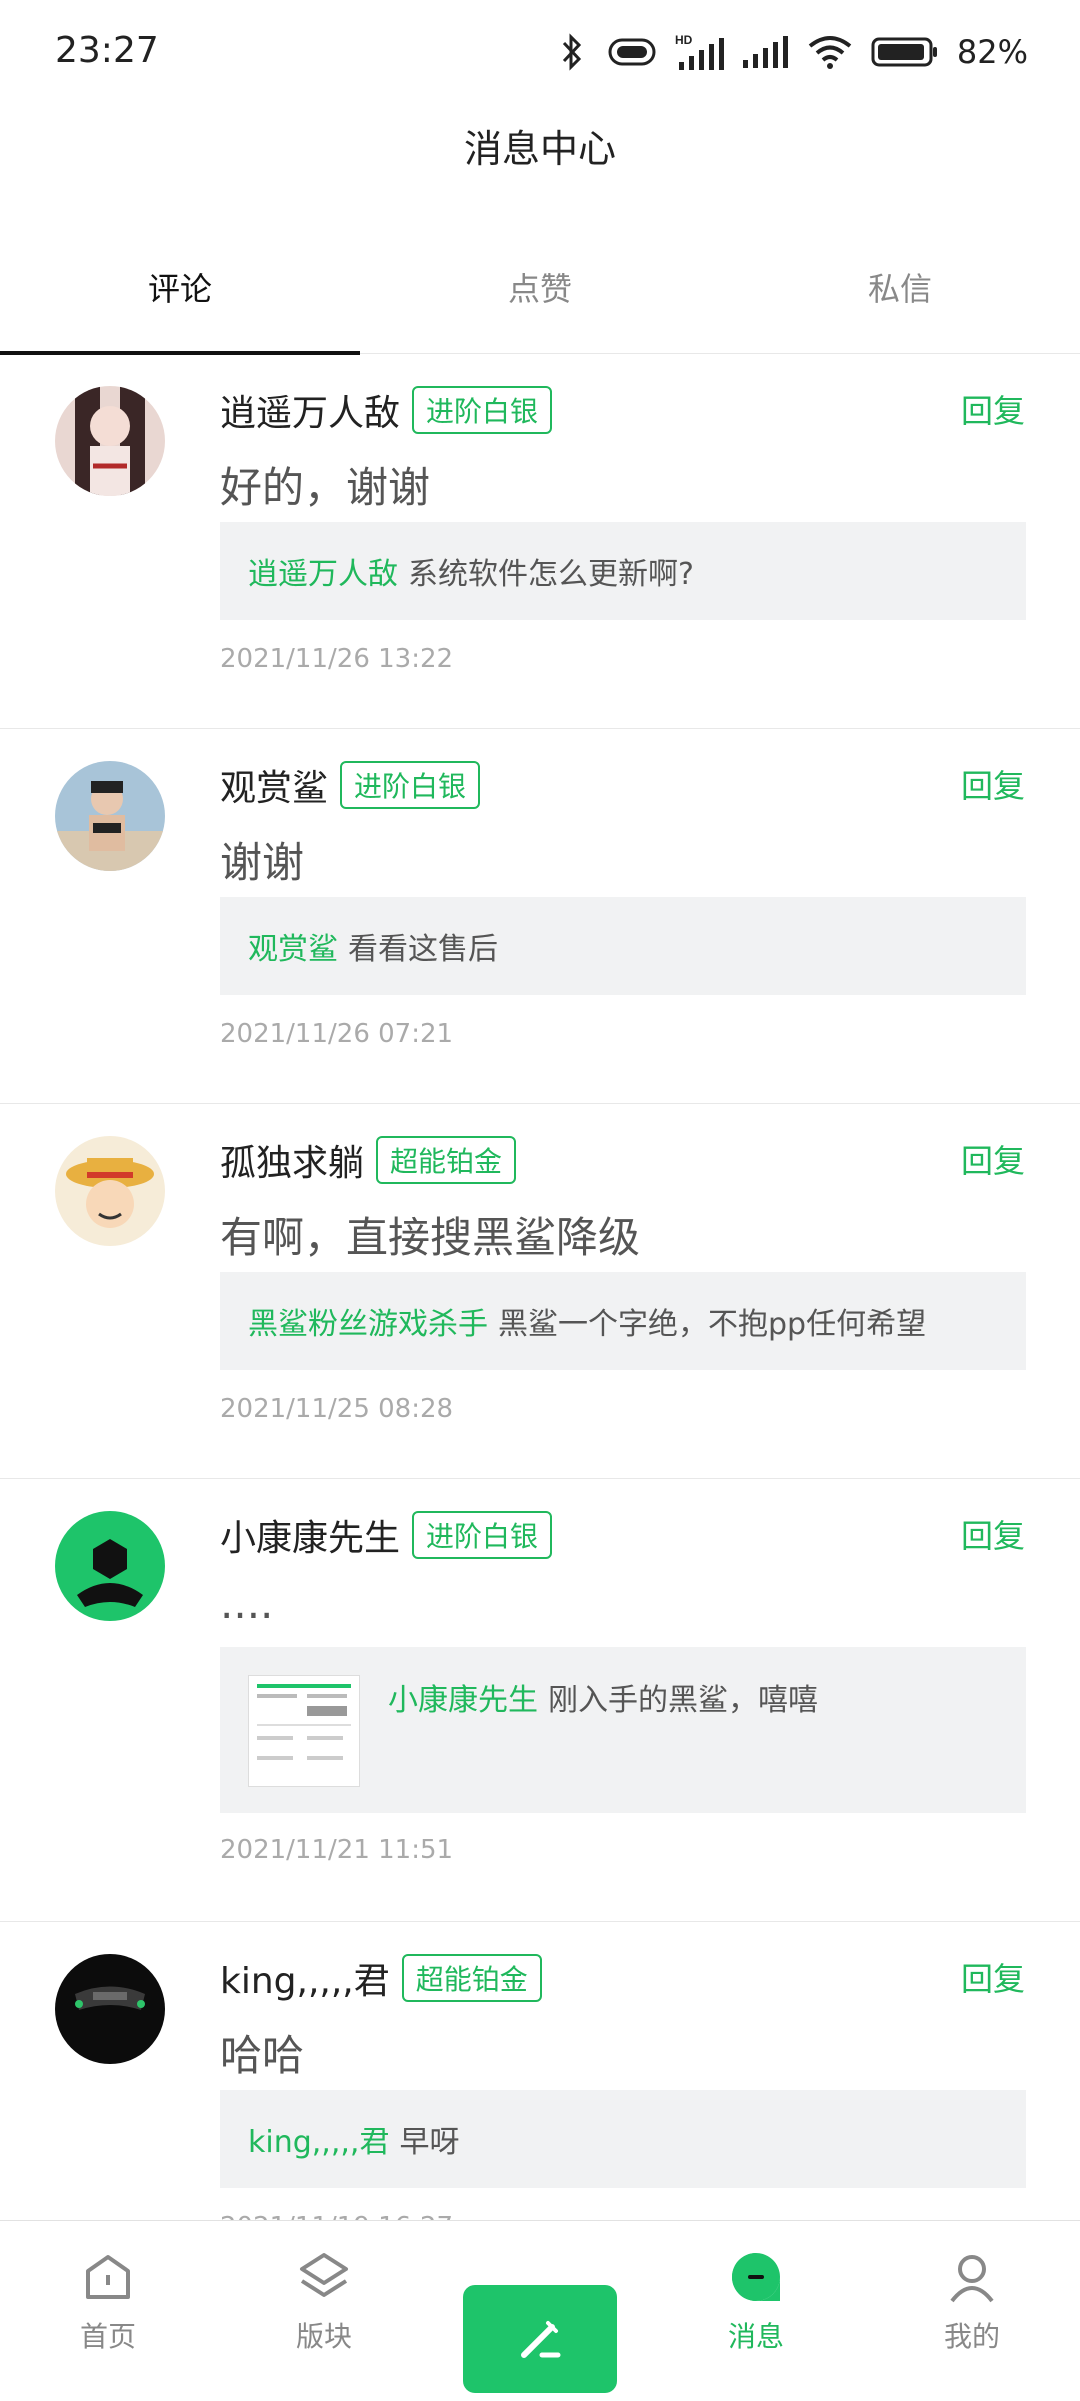  What do you see at coordinates (992, 52) in the screenshot?
I see `battery-percent: 82%` at bounding box center [992, 52].